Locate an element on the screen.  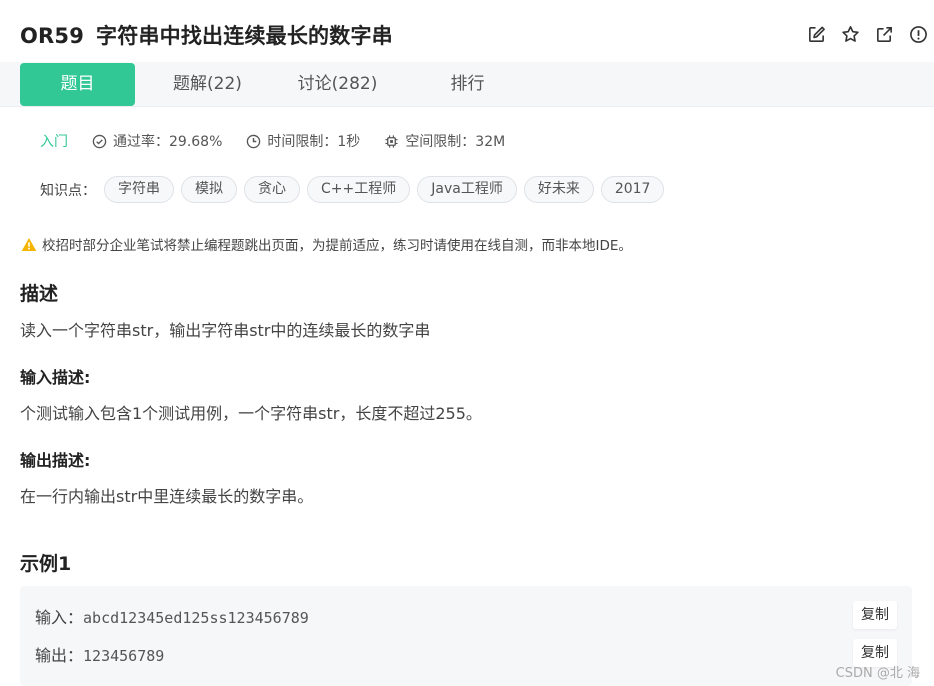
tags-label: 知识点： is located at coordinates (68, 190).